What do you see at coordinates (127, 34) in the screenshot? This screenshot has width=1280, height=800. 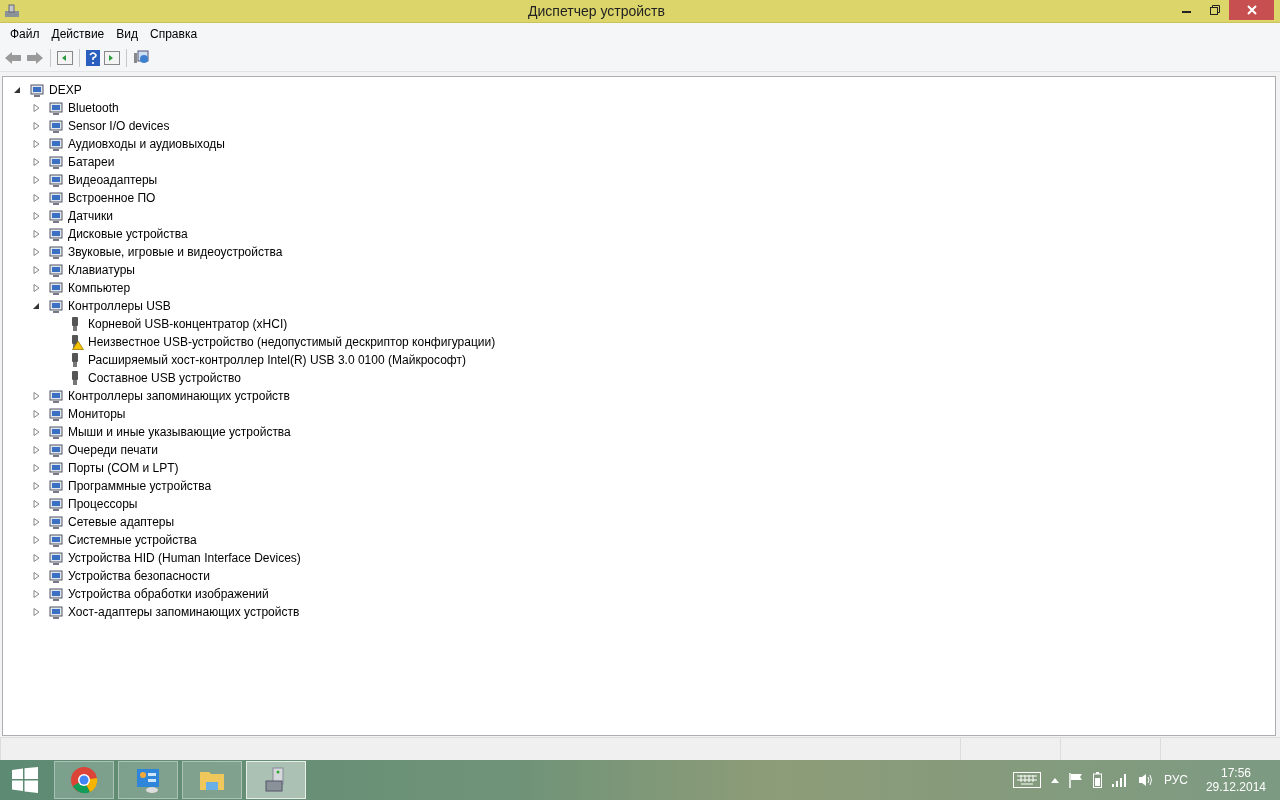 I see `menu-item: Вид` at bounding box center [127, 34].